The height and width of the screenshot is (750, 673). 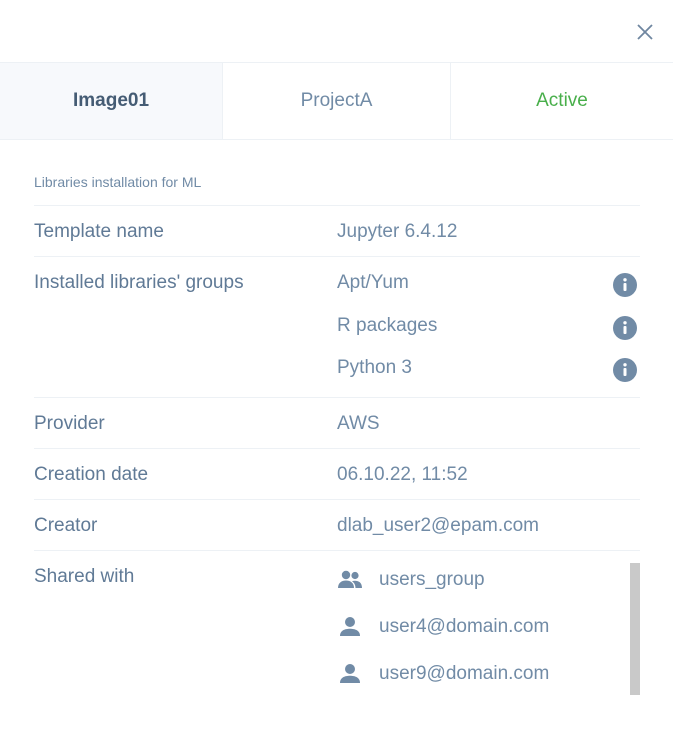 I want to click on creator-row: Creator dlab_user2@epam.com, so click(x=337, y=524).